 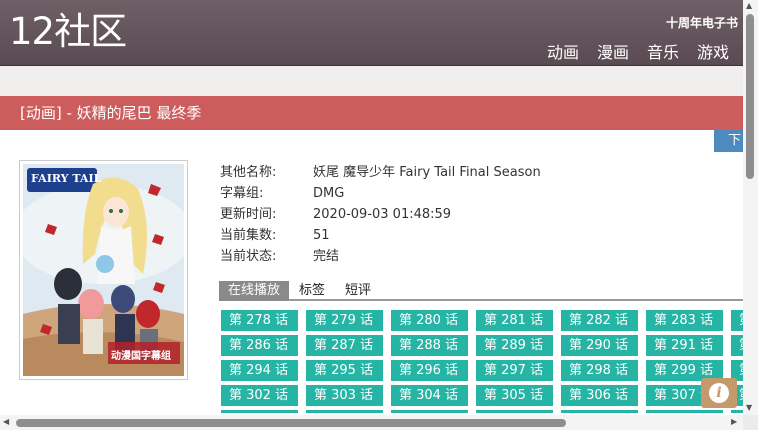 I want to click on content-tabs: 在线播放 标签 短评, so click(x=481, y=291).